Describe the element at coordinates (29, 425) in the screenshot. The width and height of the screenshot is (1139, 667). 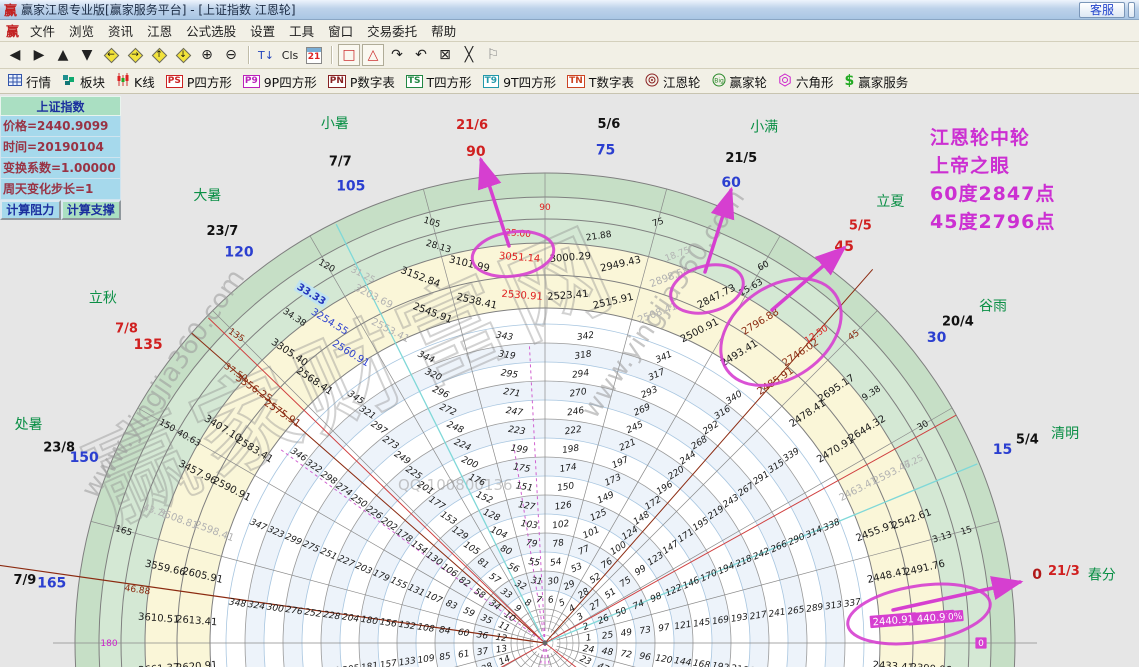
I see `svg-text: 处暑` at that location.